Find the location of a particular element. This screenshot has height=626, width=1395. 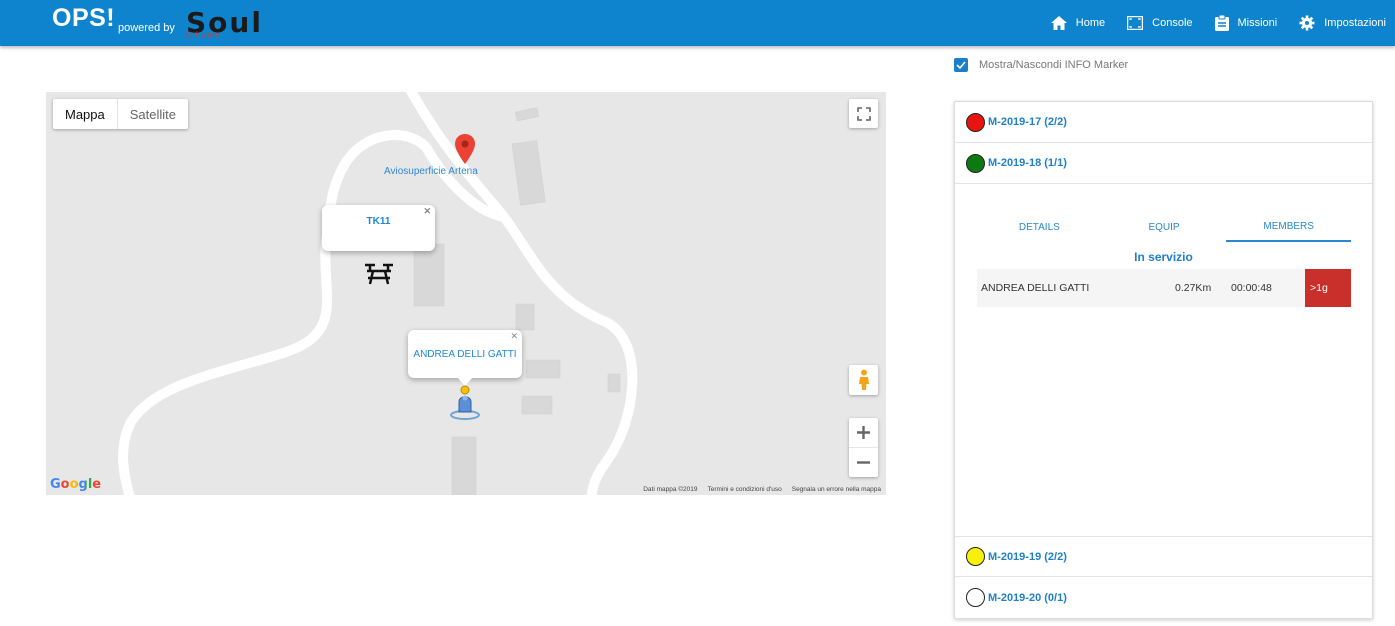

tab-members: MEMBERS is located at coordinates (1289, 227).